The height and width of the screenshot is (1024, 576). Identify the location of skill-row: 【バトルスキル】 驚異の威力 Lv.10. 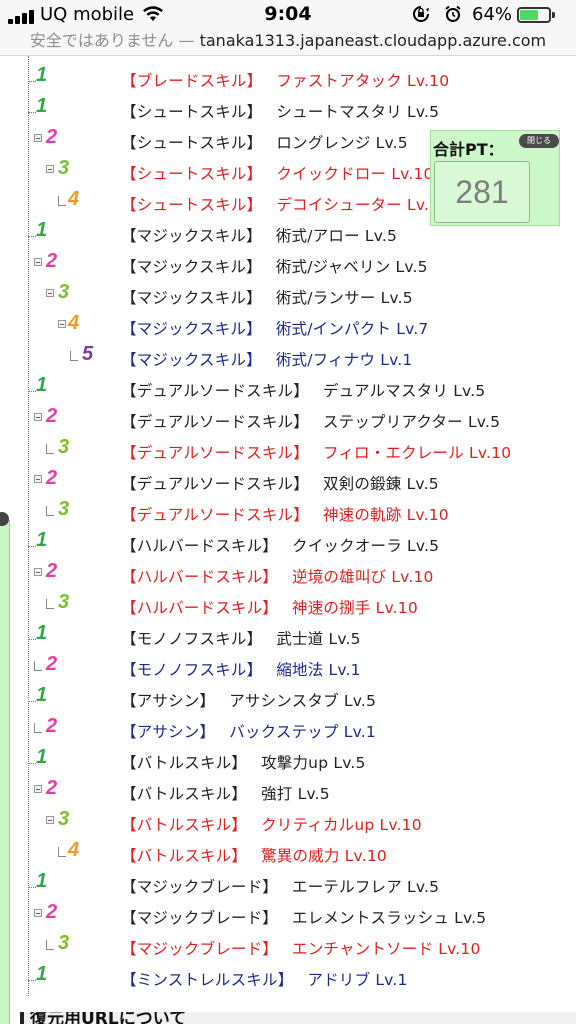
(254, 856).